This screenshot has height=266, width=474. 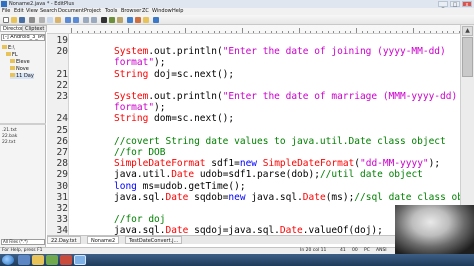 What do you see at coordinates (177, 11) in the screenshot?
I see `menu-help: Help` at bounding box center [177, 11].